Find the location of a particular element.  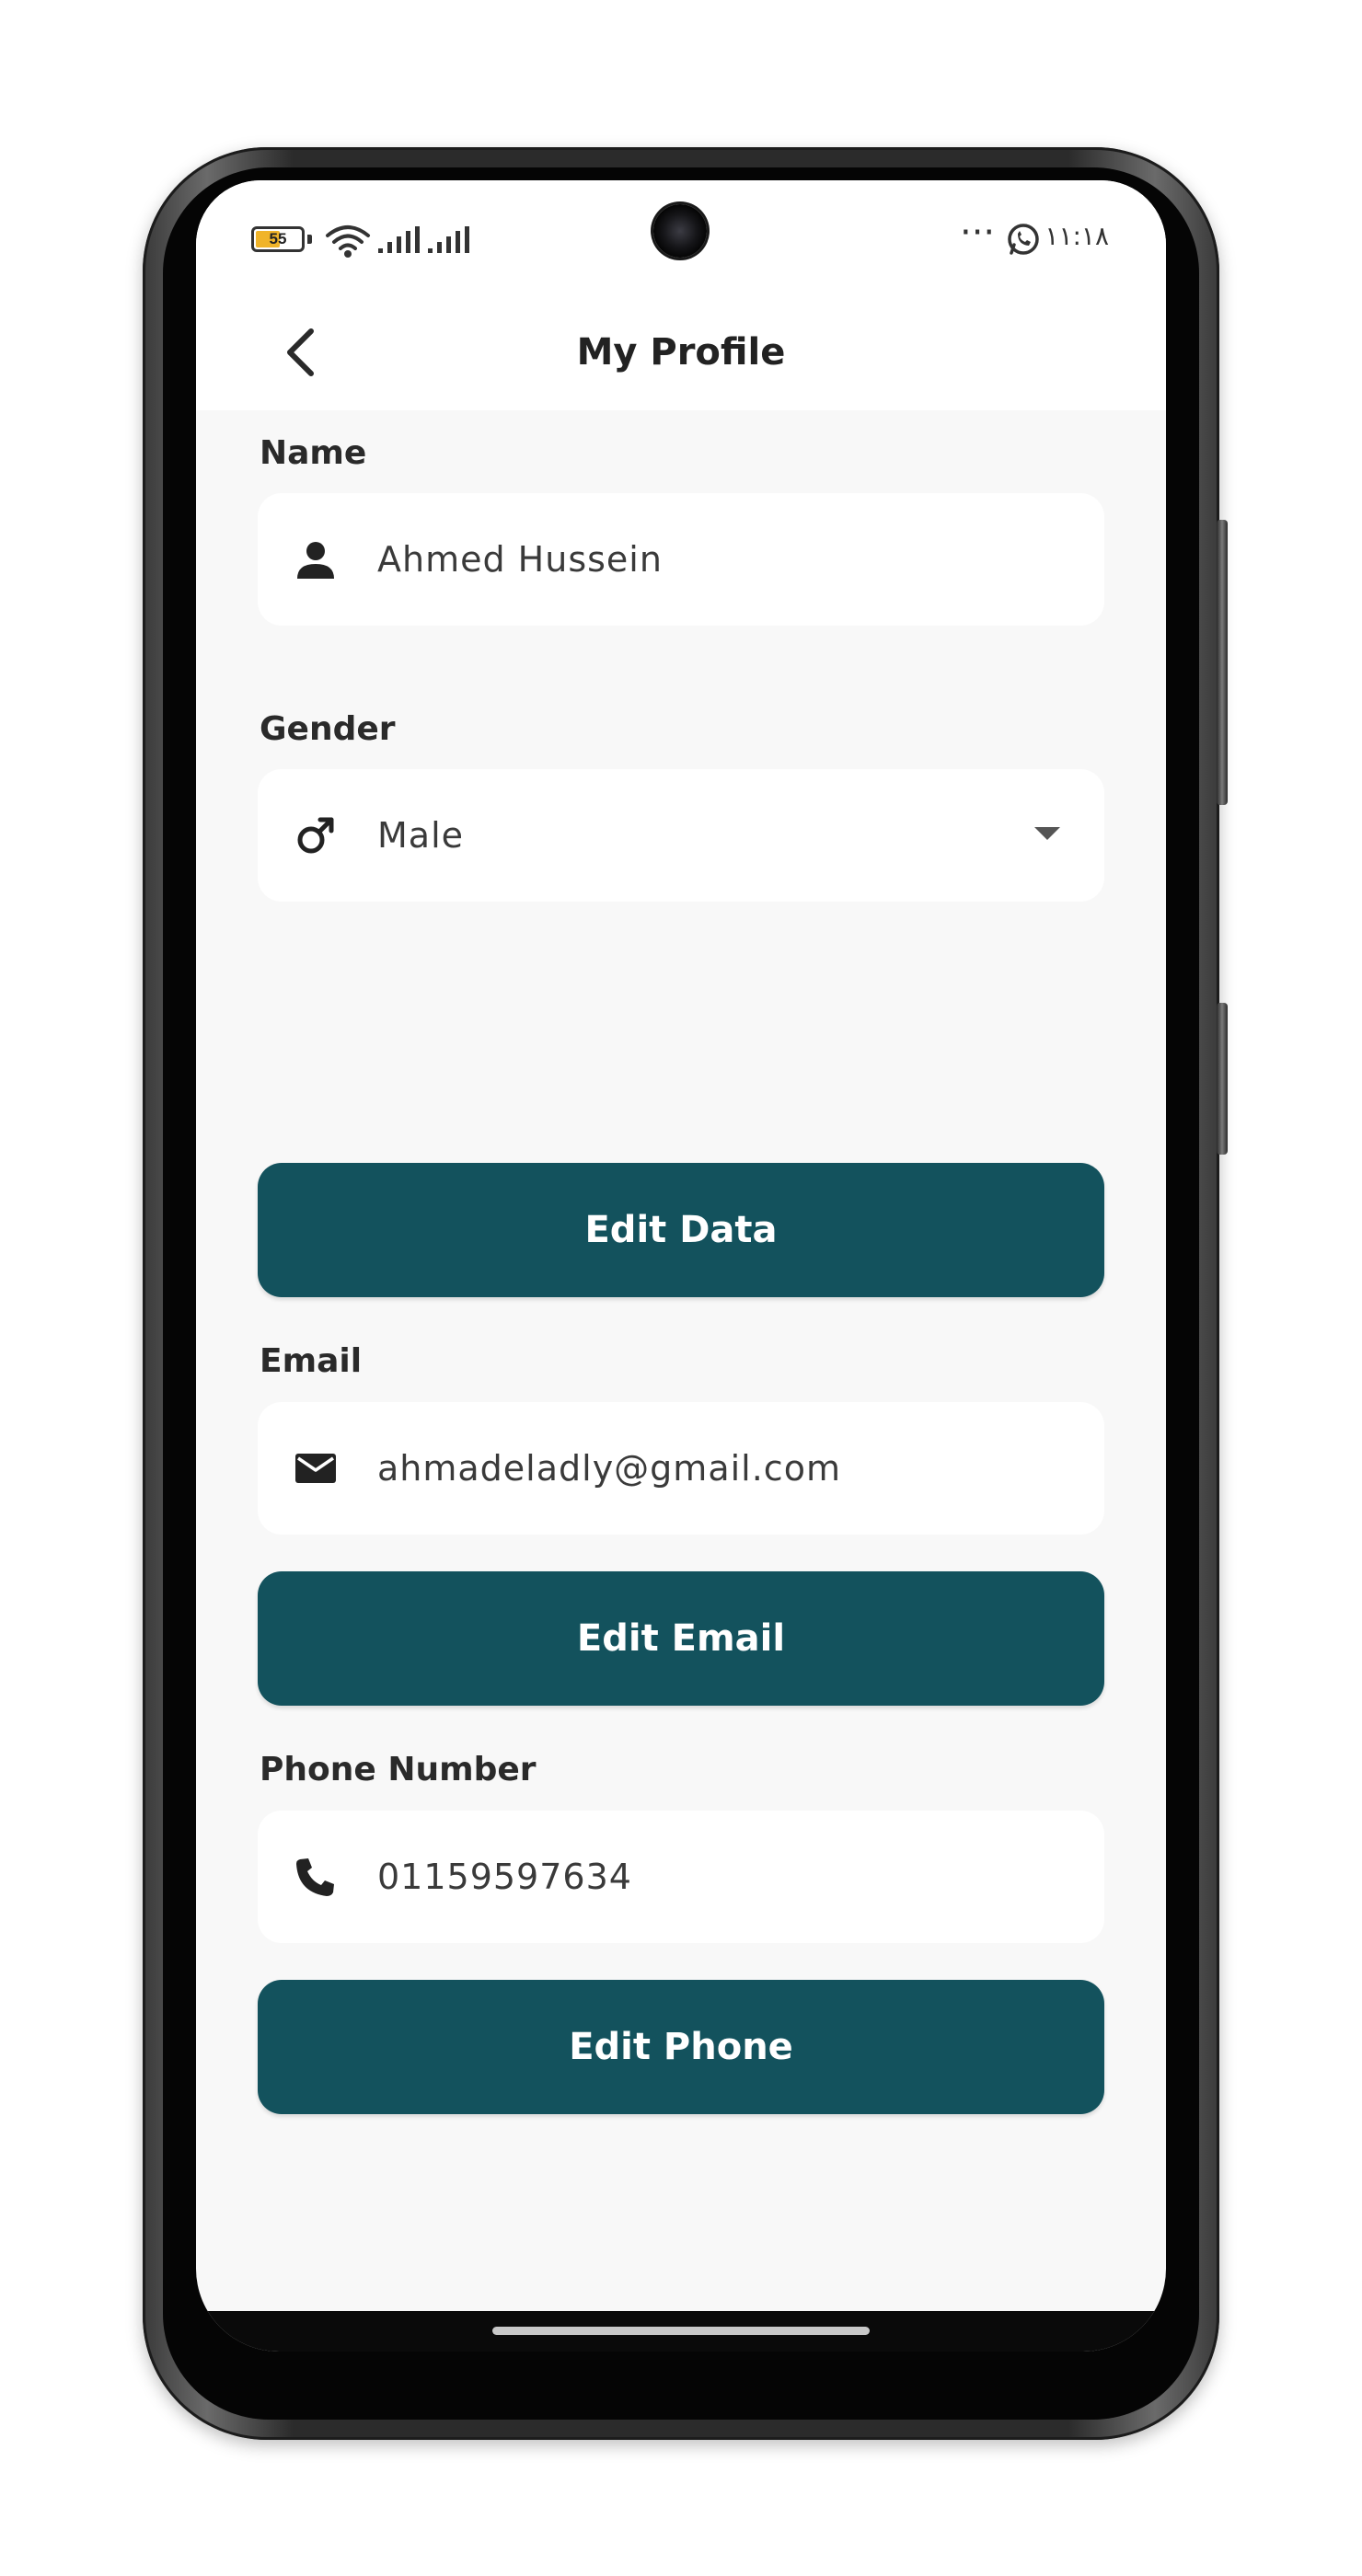

caret-down-icon is located at coordinates (1047, 833).